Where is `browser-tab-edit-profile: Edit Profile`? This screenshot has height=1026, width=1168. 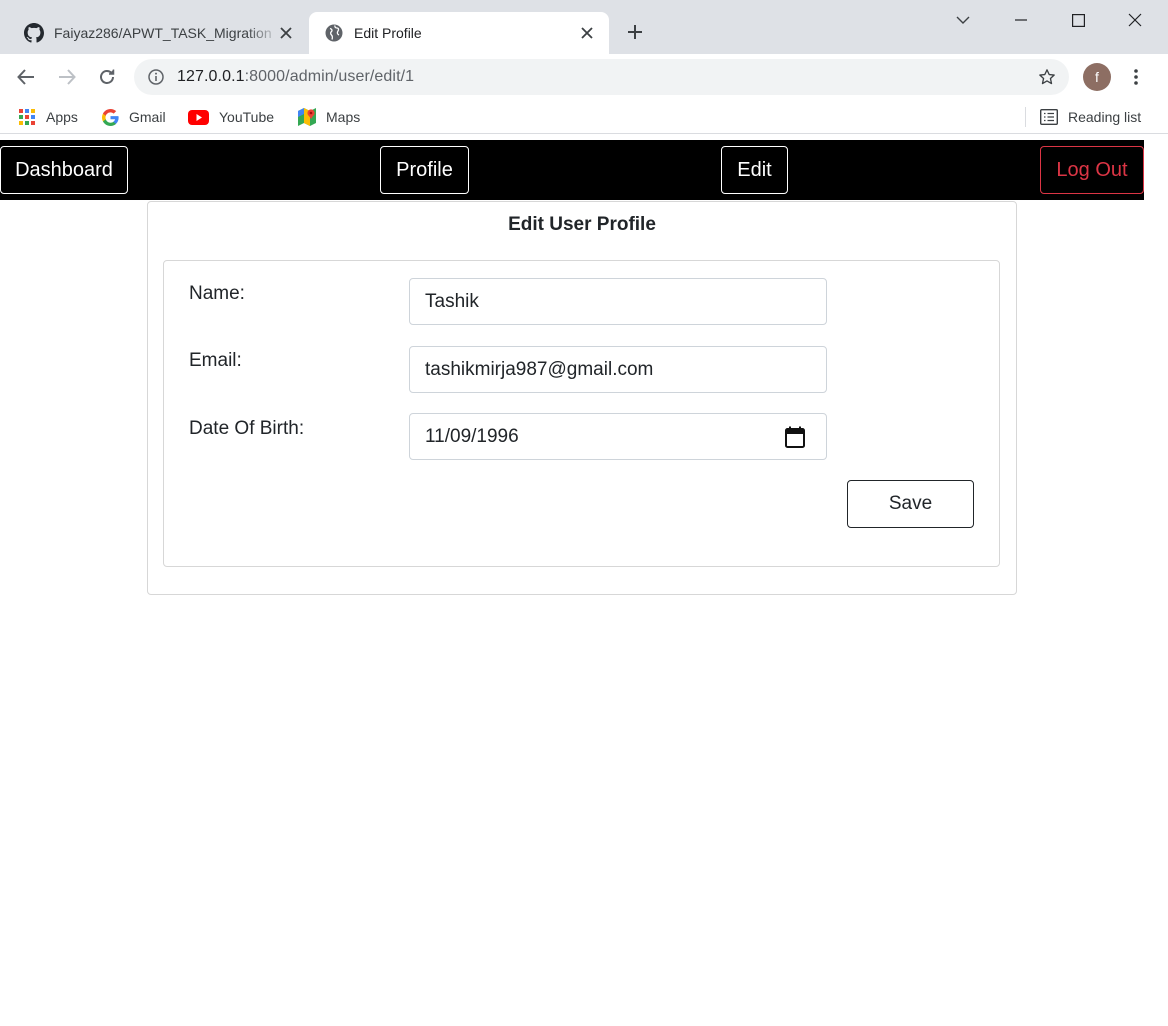
browser-tab-edit-profile: Edit Profile is located at coordinates (459, 33).